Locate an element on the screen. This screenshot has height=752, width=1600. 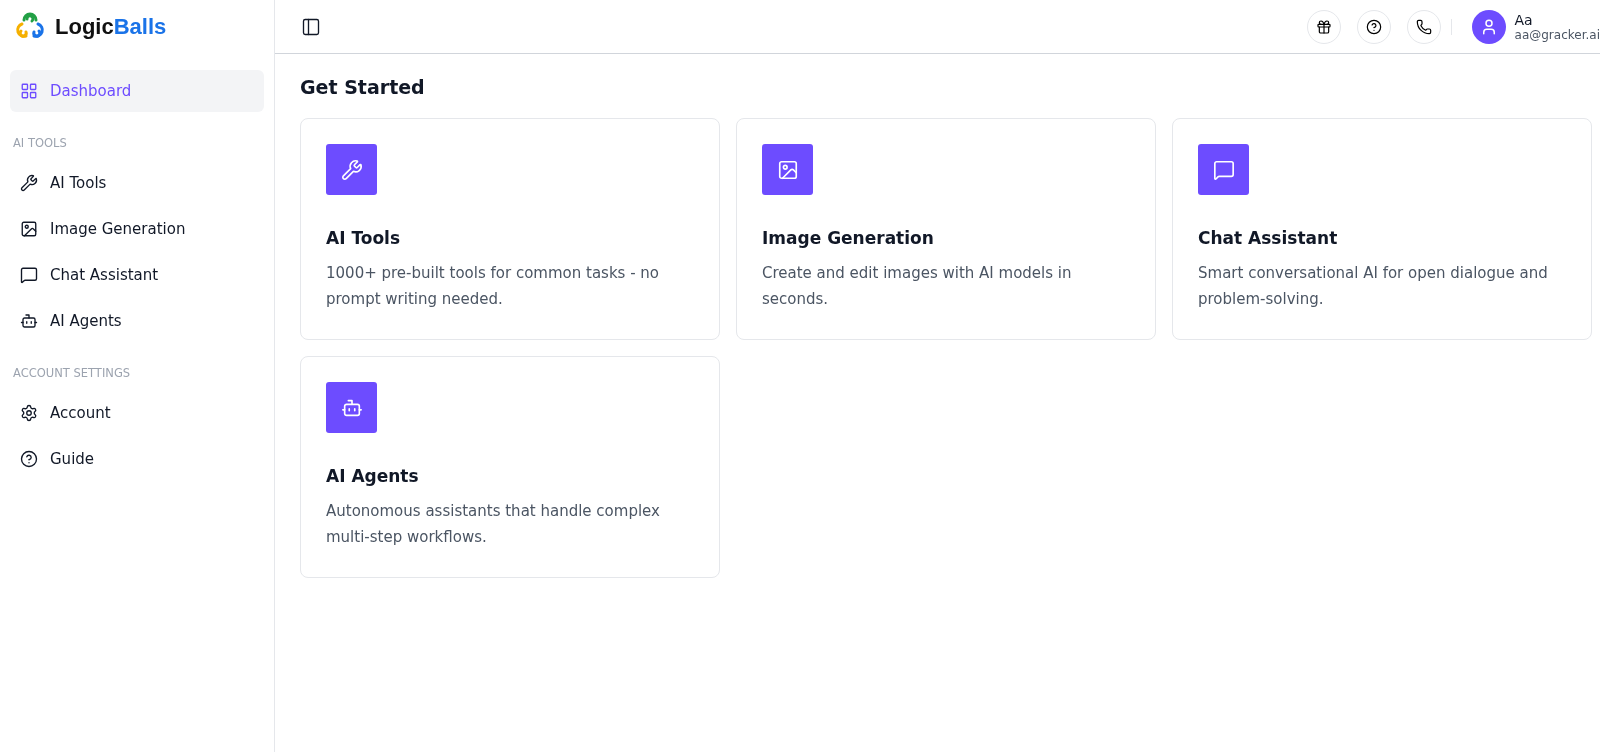
settings-icon is located at coordinates (29, 413).